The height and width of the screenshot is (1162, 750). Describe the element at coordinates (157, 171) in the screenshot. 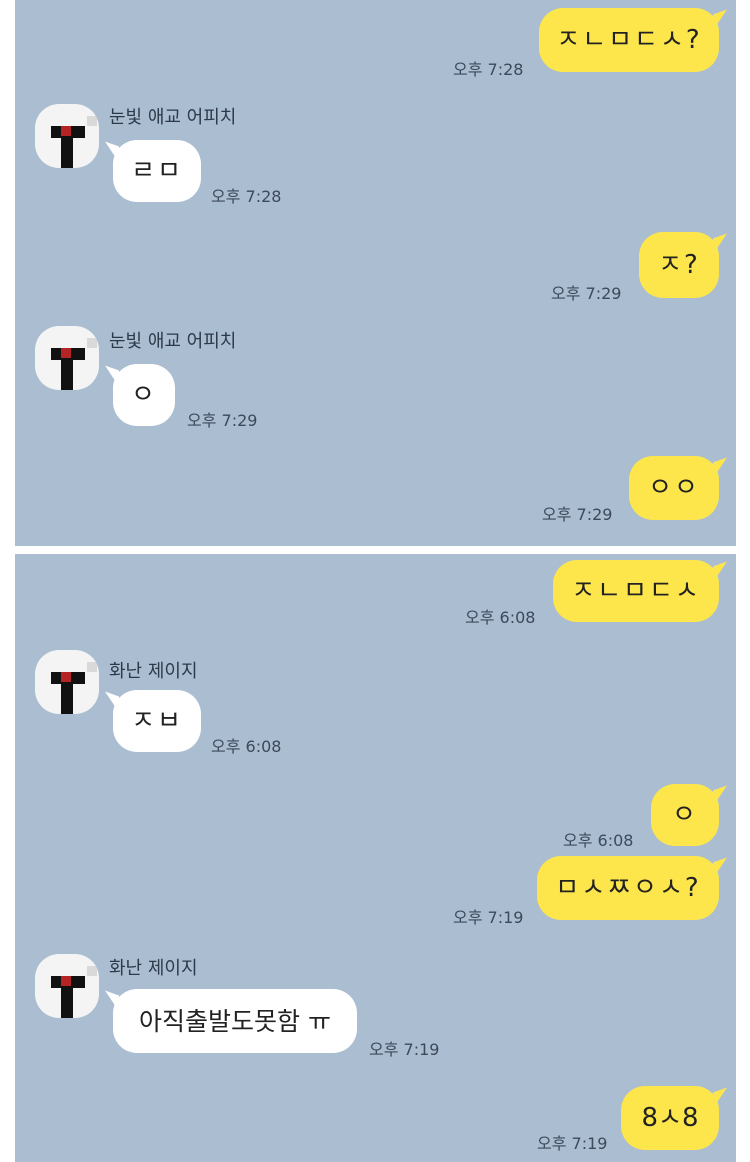

I see `message-bubble: ㄹㅁ` at that location.